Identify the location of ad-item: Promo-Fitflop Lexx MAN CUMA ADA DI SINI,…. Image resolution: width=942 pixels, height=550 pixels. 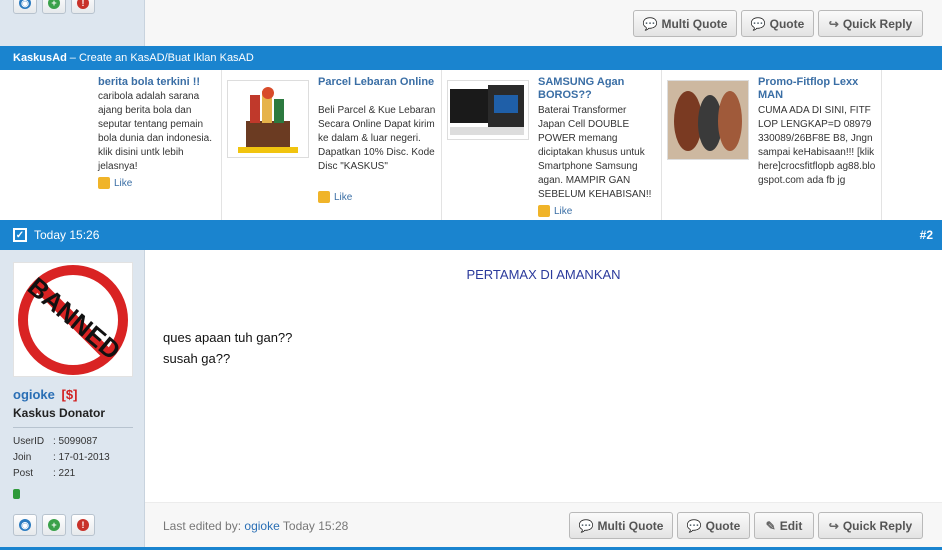
(772, 145).